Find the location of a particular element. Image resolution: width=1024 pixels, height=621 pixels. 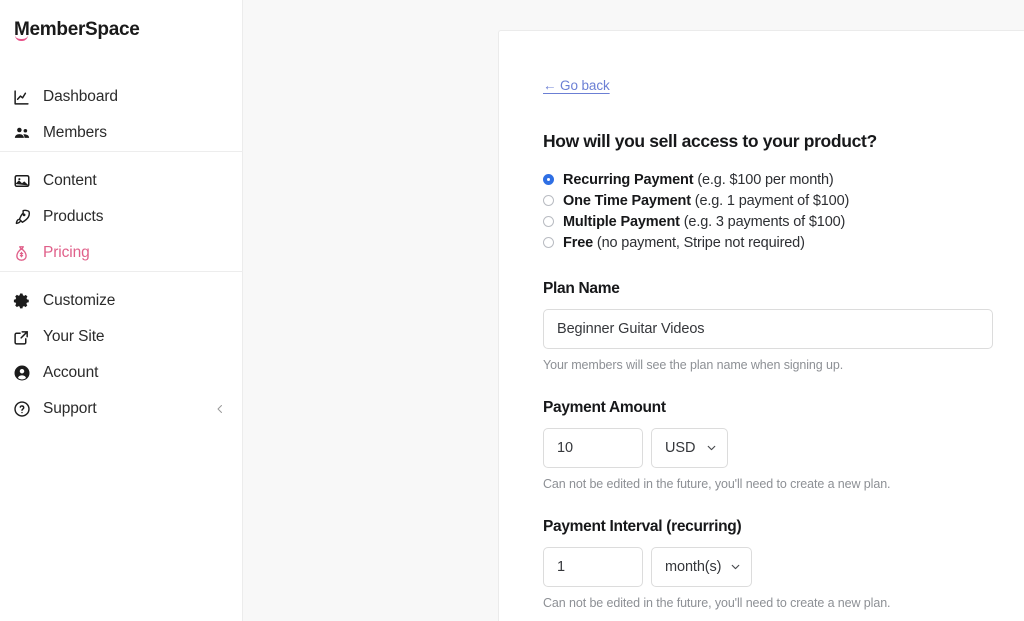

sidebar-item-label: Account is located at coordinates (71, 372).